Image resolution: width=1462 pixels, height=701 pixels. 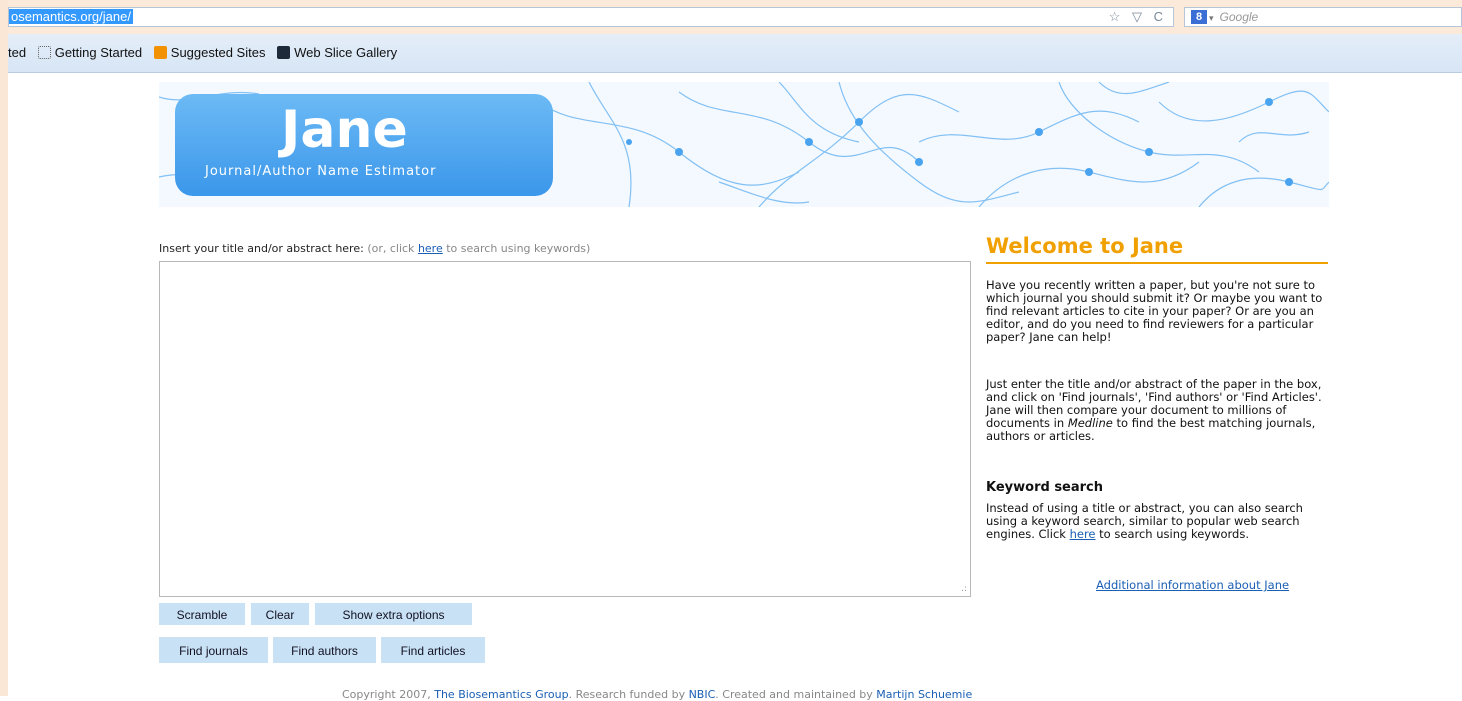 What do you see at coordinates (284, 52) in the screenshot?
I see `web-slice-icon` at bounding box center [284, 52].